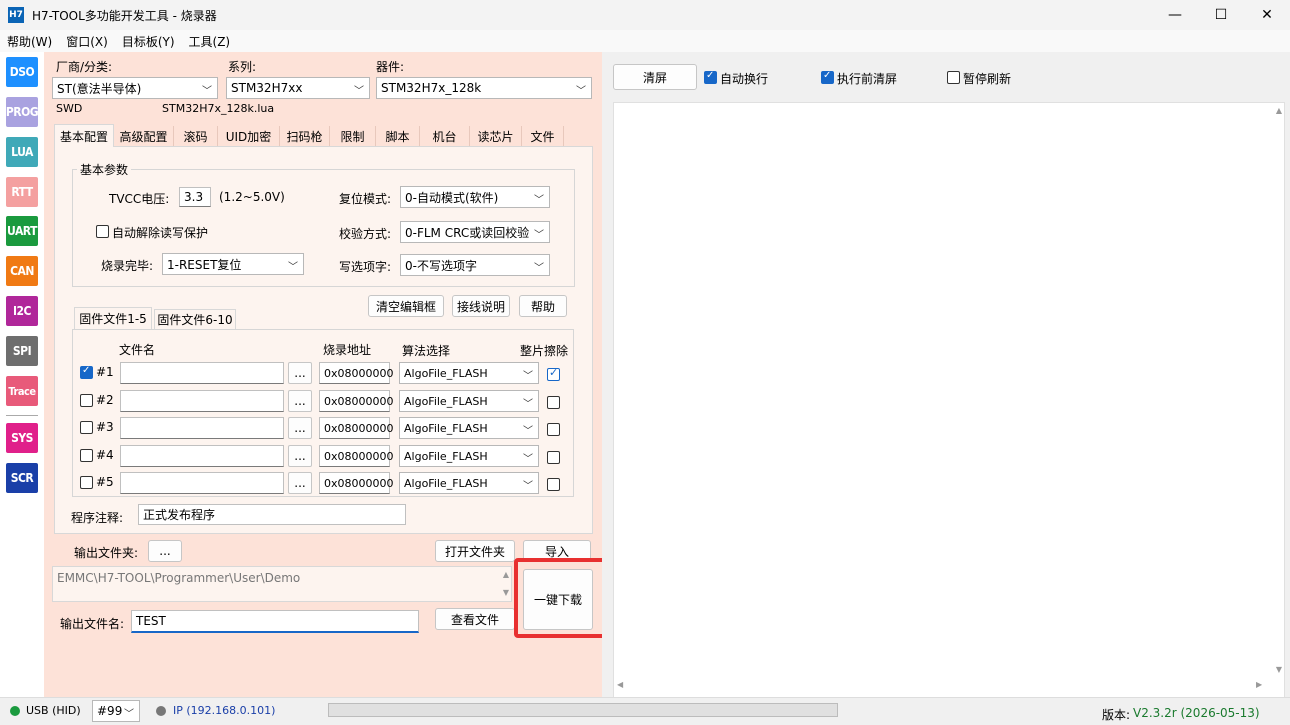 The width and height of the screenshot is (1290, 725). What do you see at coordinates (196, 136) in the screenshot?
I see `tab-rolling-code: 滚码` at bounding box center [196, 136].